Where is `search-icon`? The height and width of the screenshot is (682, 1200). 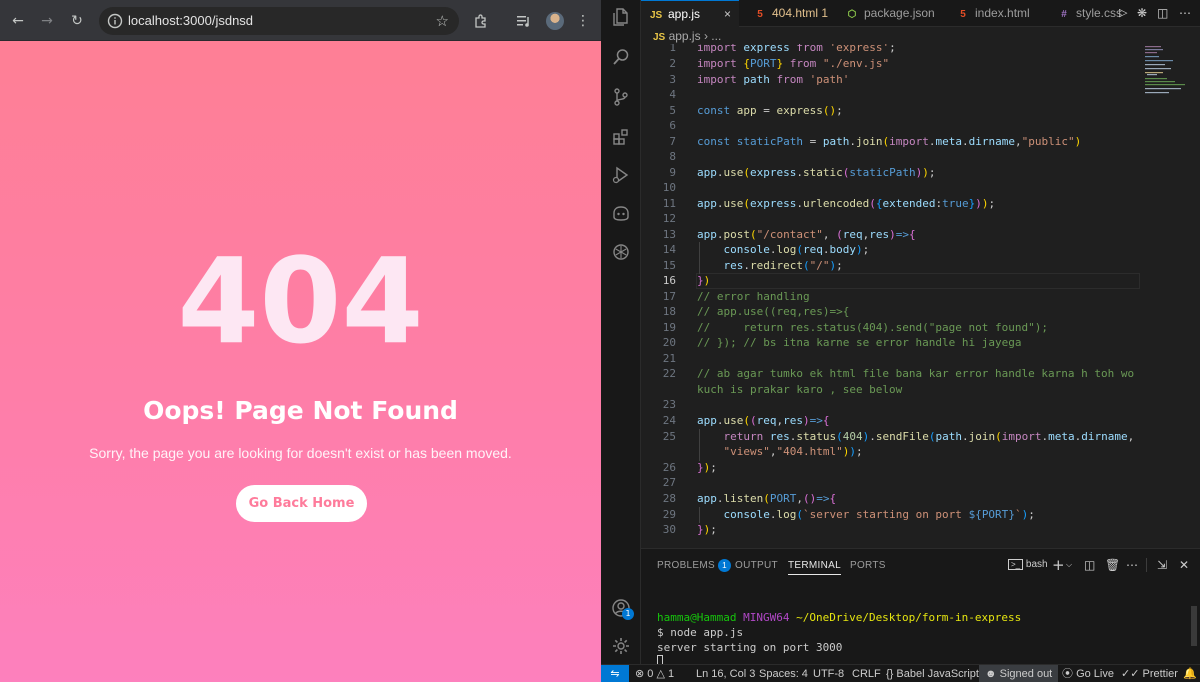 search-icon is located at coordinates (621, 57).